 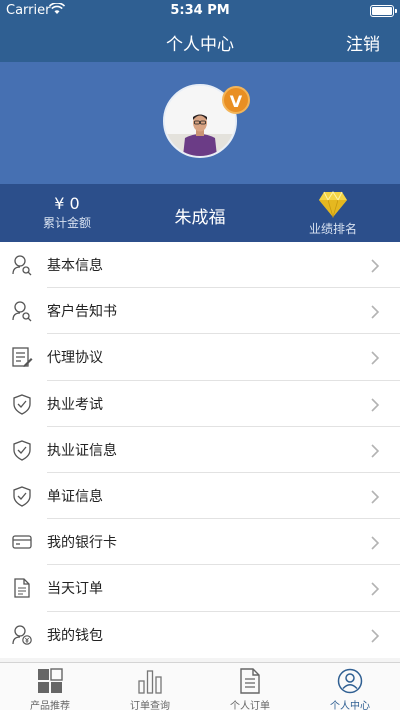 I want to click on tab-order-query: 订单查询, so click(x=150, y=686).